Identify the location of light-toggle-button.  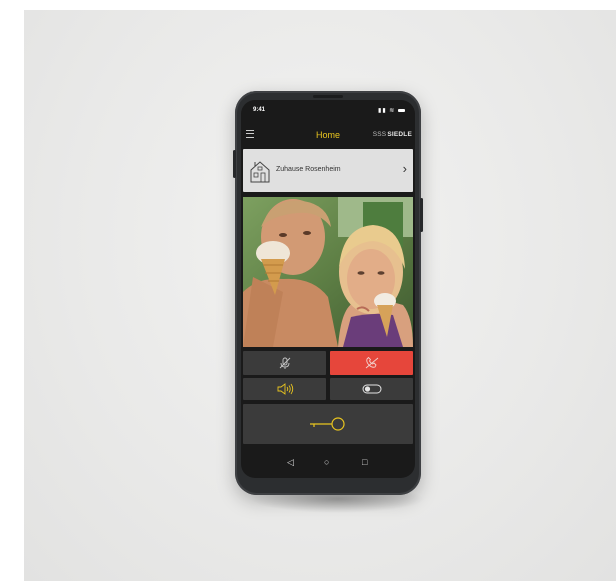
(371, 389).